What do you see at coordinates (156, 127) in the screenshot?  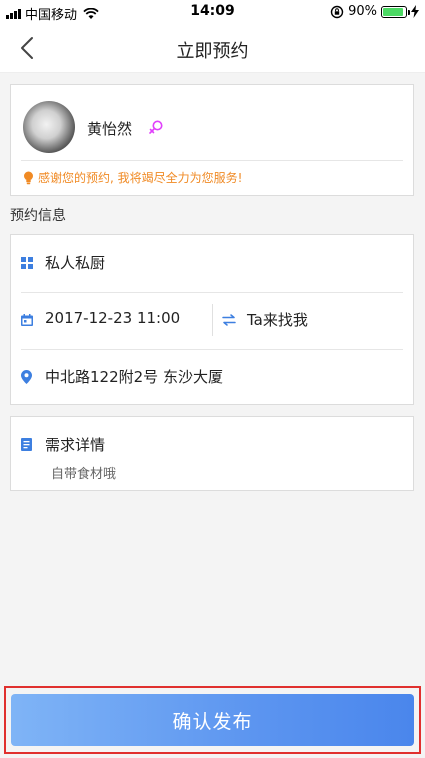 I see `female-icon` at bounding box center [156, 127].